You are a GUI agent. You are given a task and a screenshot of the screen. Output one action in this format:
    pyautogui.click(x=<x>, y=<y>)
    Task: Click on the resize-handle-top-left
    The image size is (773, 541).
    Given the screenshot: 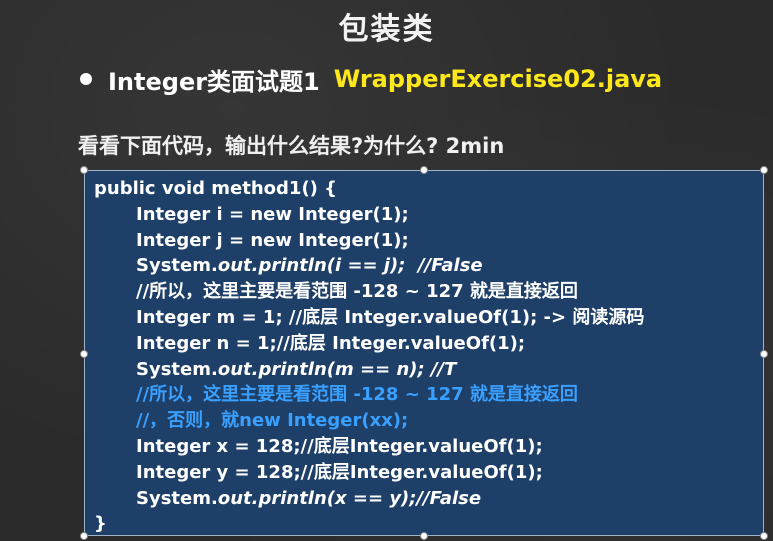 What is the action you would take?
    pyautogui.click(x=84, y=170)
    